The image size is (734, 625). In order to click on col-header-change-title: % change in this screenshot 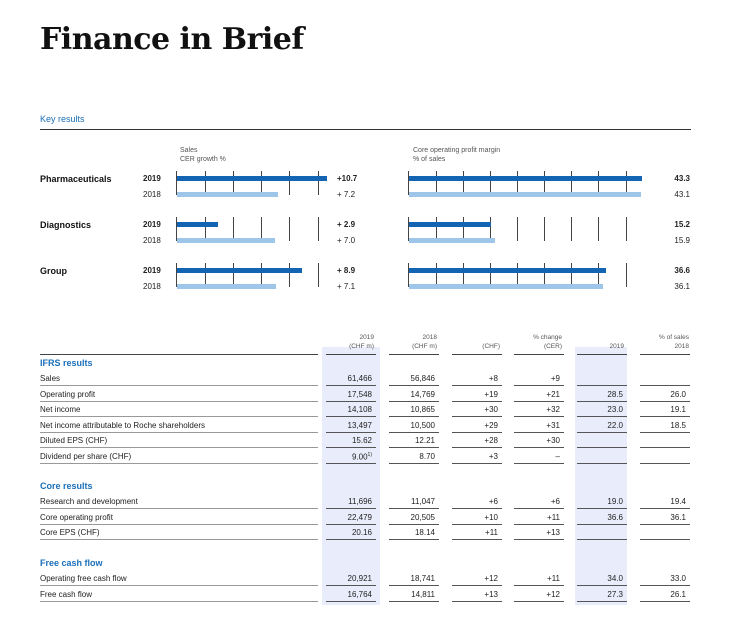, I will do `click(547, 337)`.